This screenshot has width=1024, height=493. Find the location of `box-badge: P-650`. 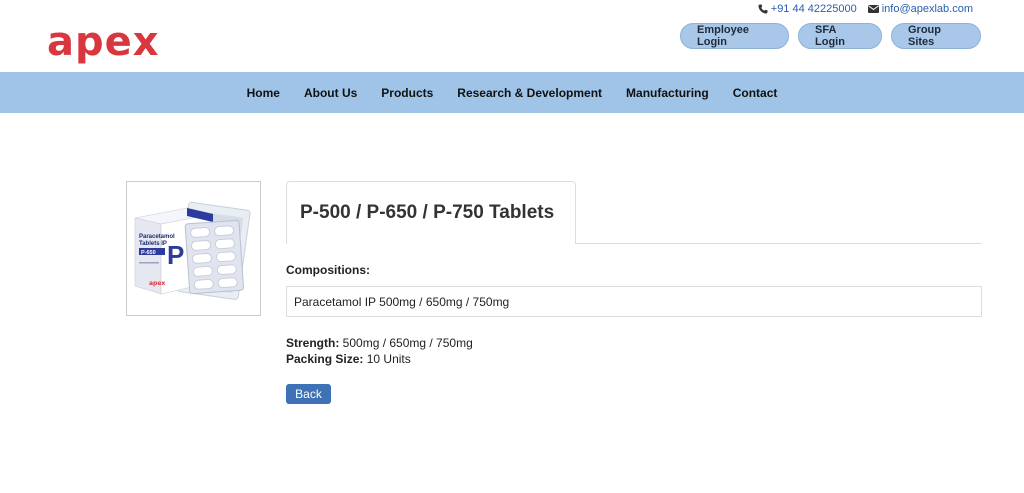

box-badge: P-650 is located at coordinates (148, 253).